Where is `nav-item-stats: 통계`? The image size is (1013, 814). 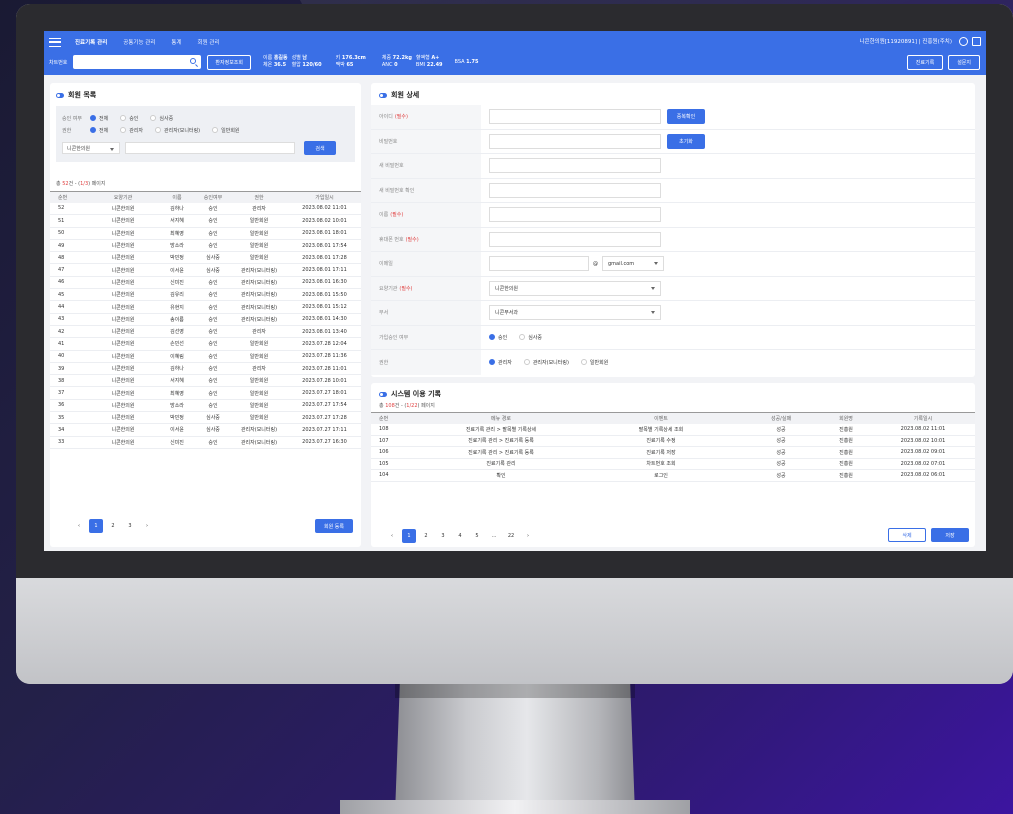
nav-item-stats: 통계 is located at coordinates (176, 42).